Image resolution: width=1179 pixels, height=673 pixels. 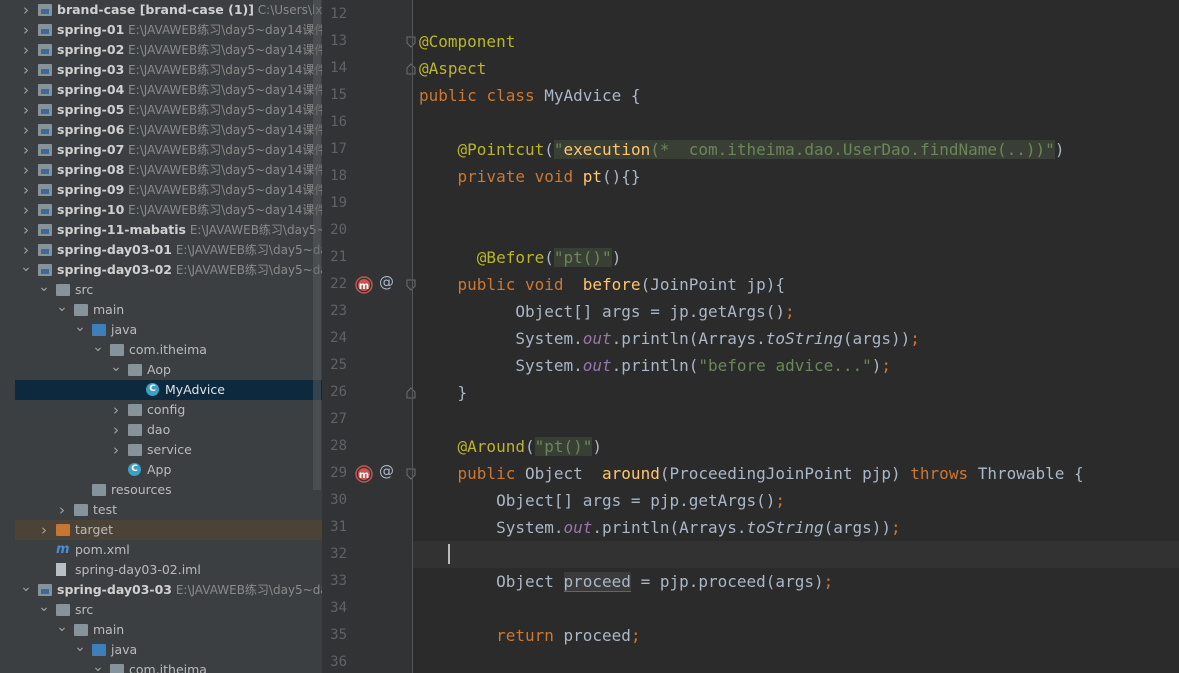 I want to click on tree-row-config: › config, so click(x=168, y=410).